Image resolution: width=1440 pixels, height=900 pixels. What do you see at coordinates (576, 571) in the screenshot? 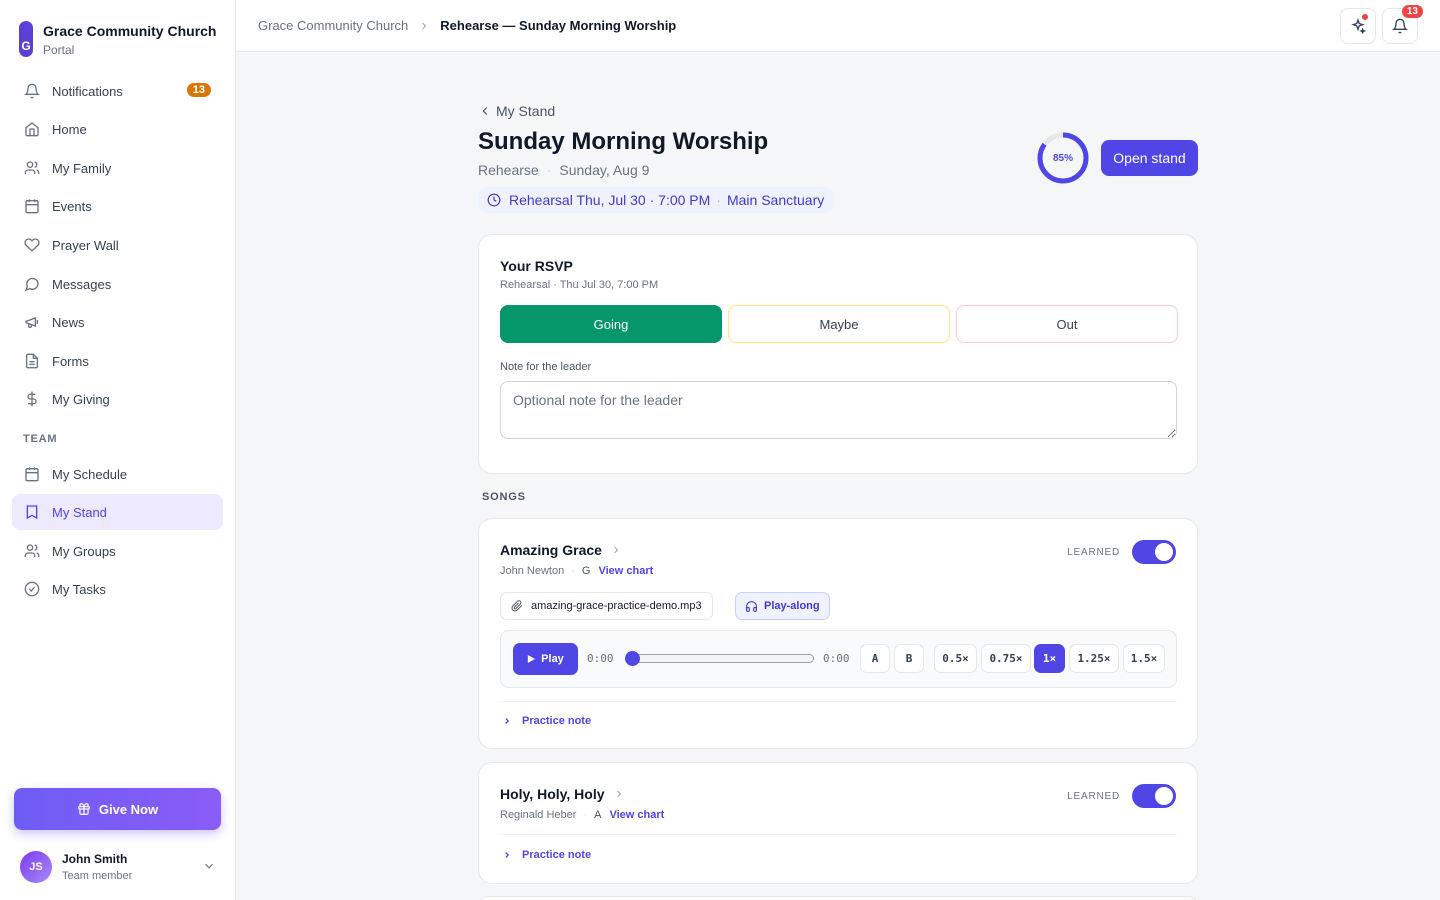
I see `song-meta: John Newton · G View chart` at bounding box center [576, 571].